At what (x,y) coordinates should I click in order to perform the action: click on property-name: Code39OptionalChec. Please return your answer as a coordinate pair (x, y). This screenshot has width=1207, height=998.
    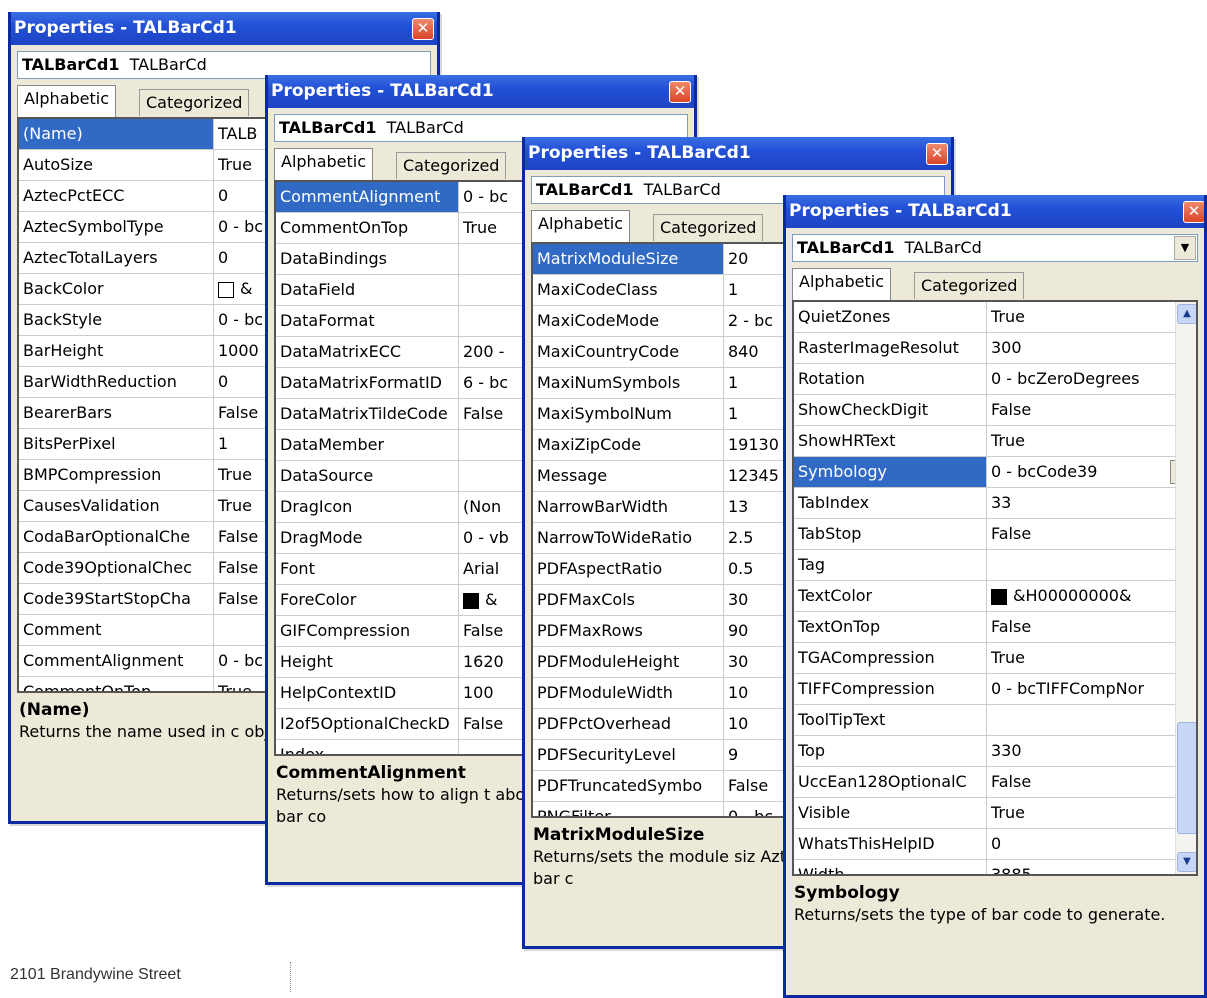
    Looking at the image, I should click on (116, 568).